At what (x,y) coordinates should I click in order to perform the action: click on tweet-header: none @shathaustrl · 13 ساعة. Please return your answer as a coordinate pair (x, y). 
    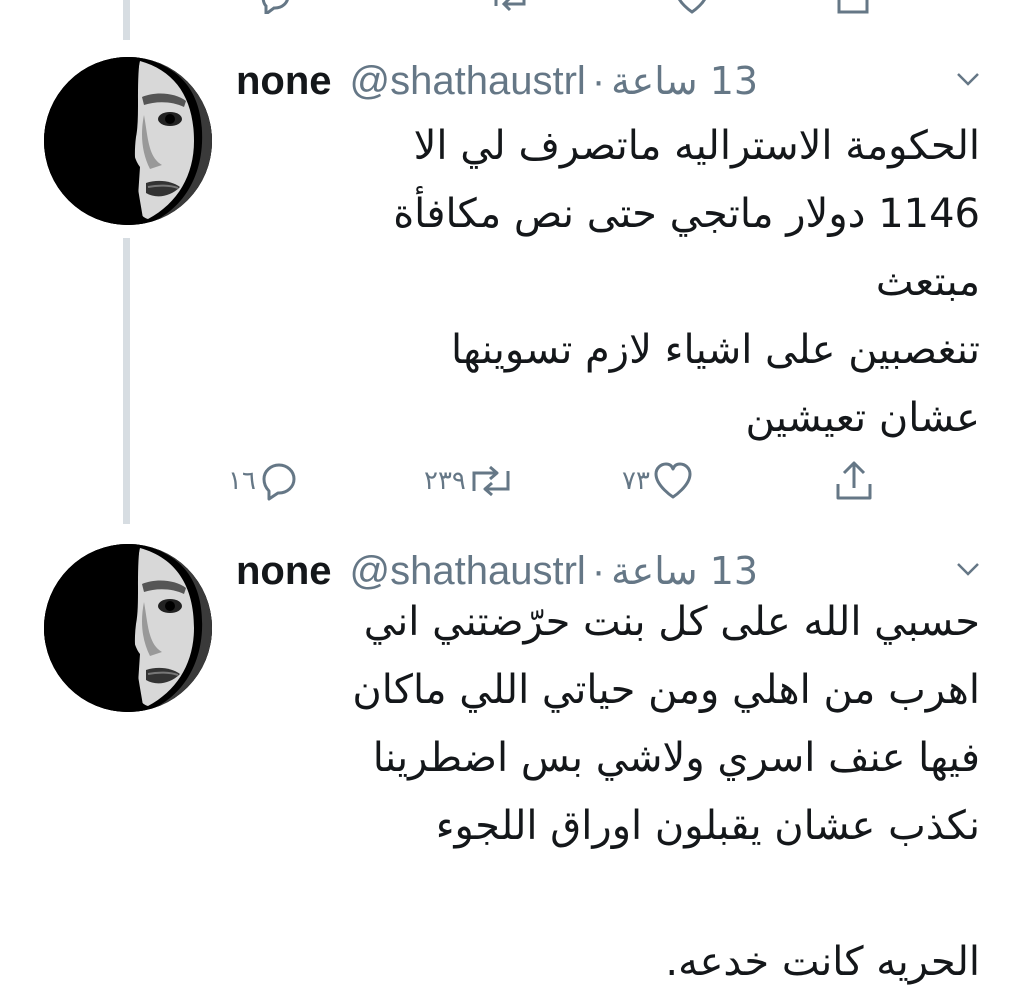
    Looking at the image, I should click on (497, 81).